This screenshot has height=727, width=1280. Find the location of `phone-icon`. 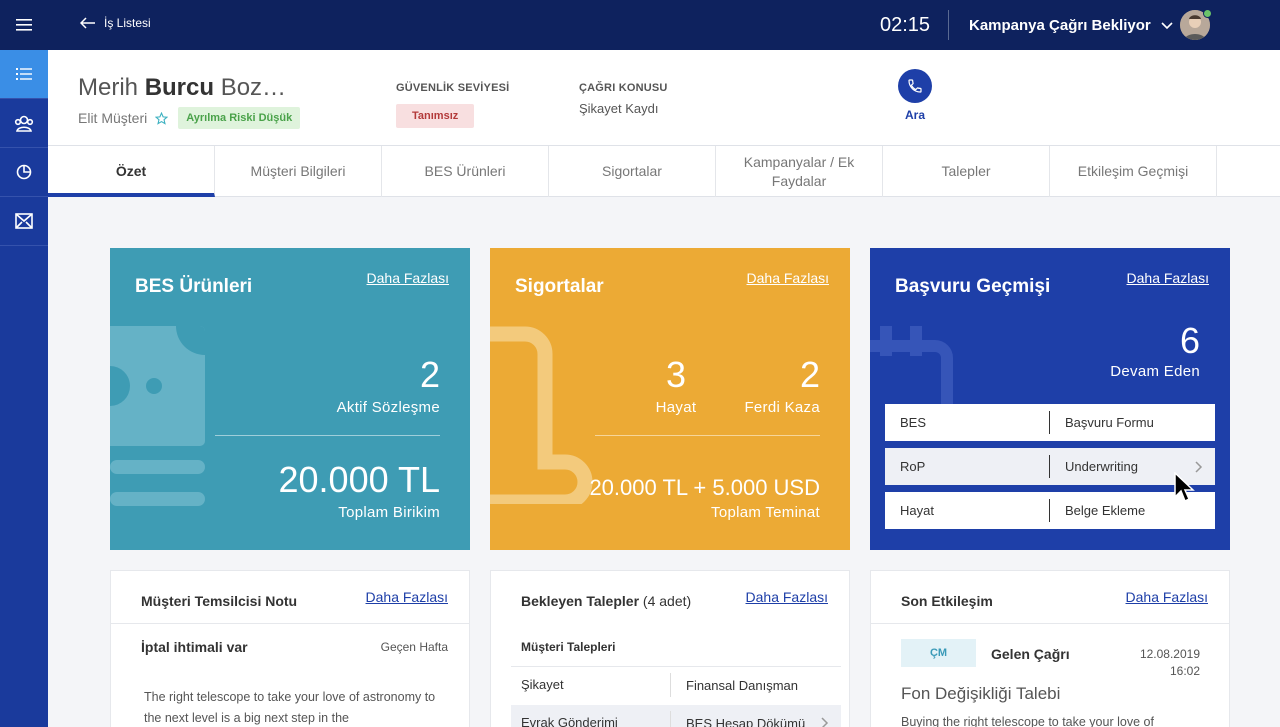

phone-icon is located at coordinates (915, 86).